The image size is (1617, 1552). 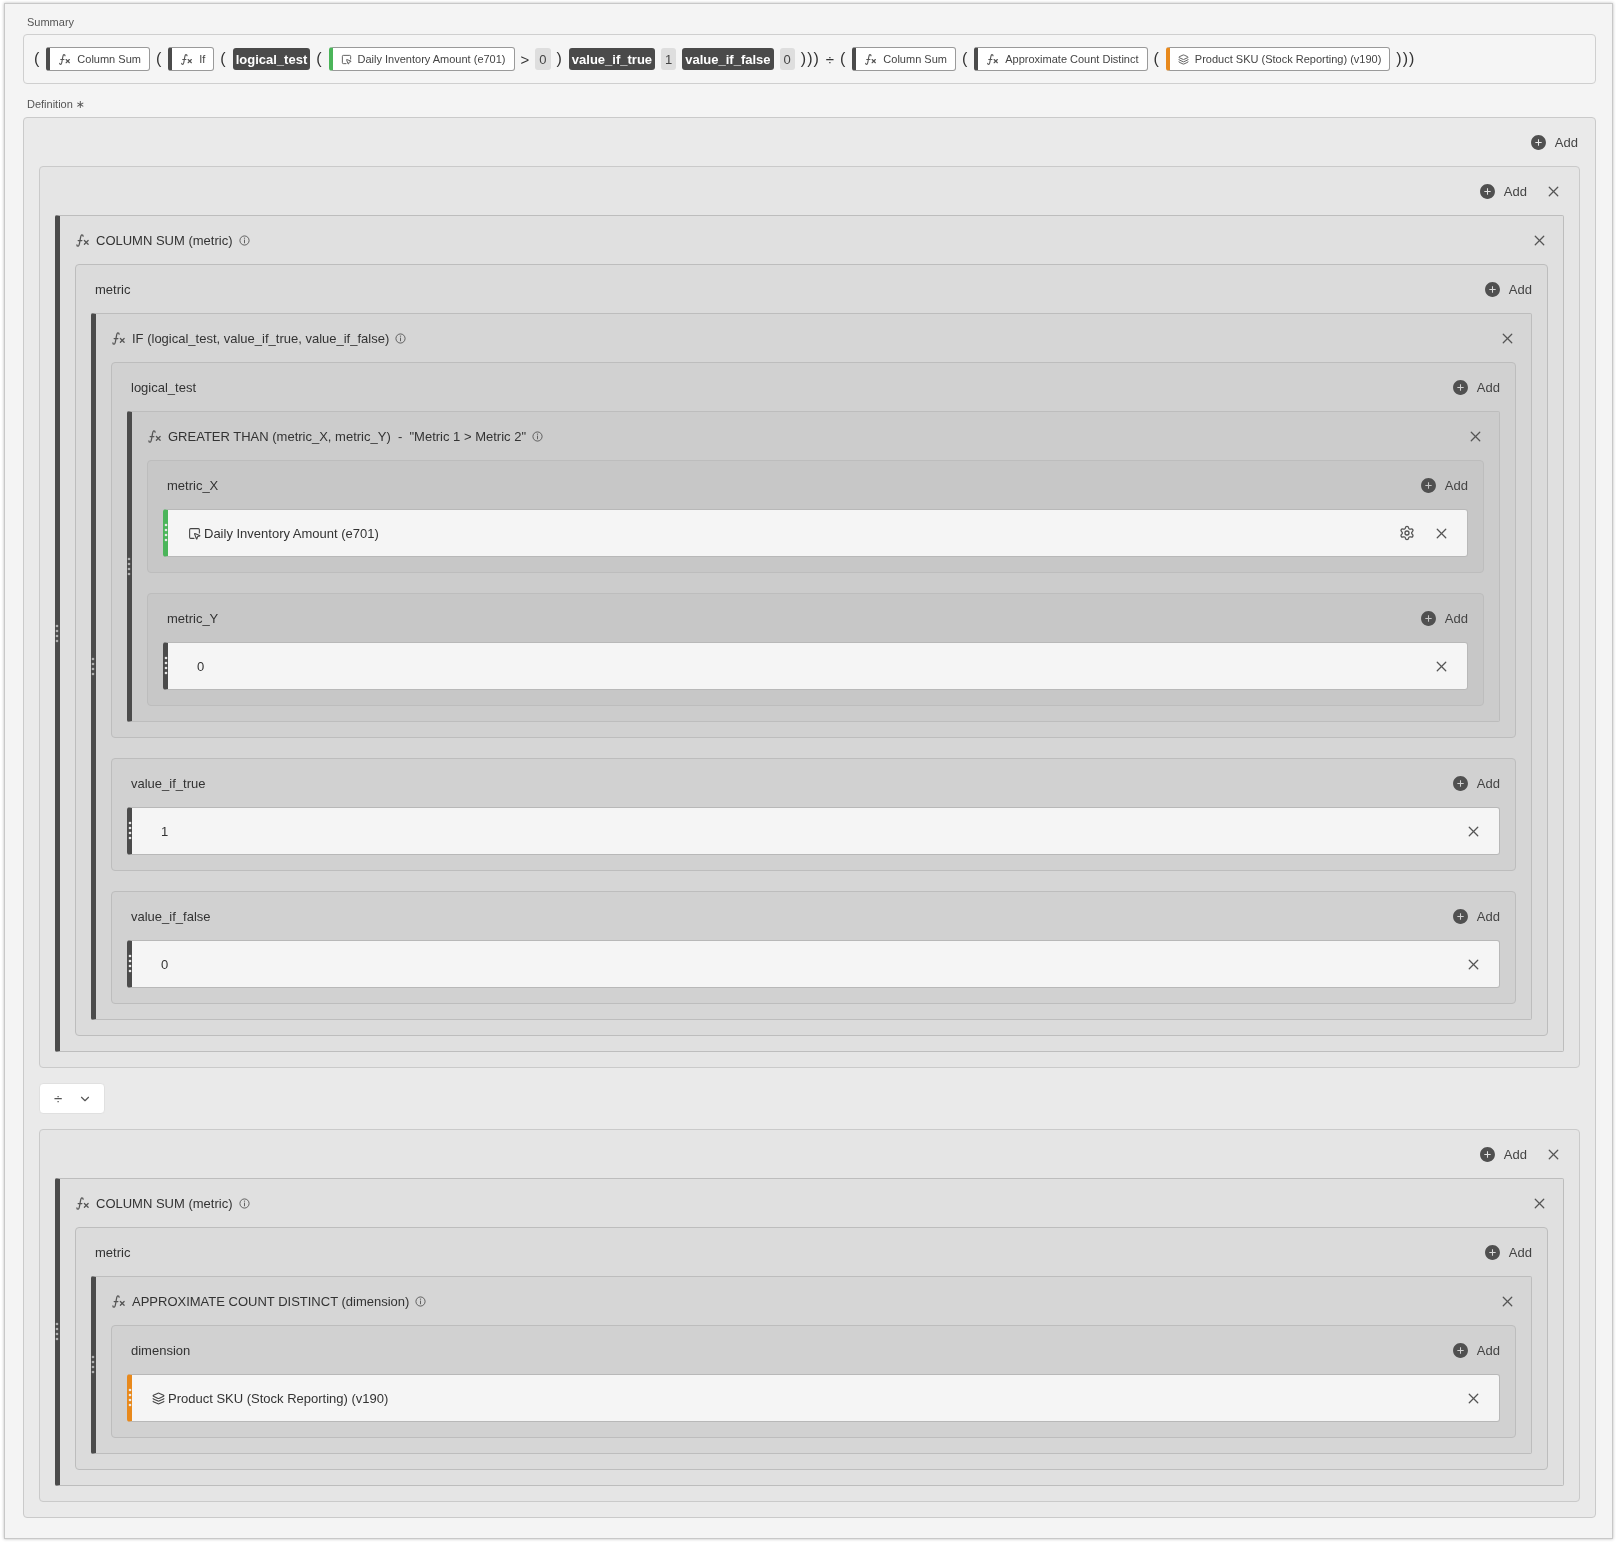 What do you see at coordinates (291, 533) in the screenshot?
I see `item-label: Daily Inventory Amount (e701)` at bounding box center [291, 533].